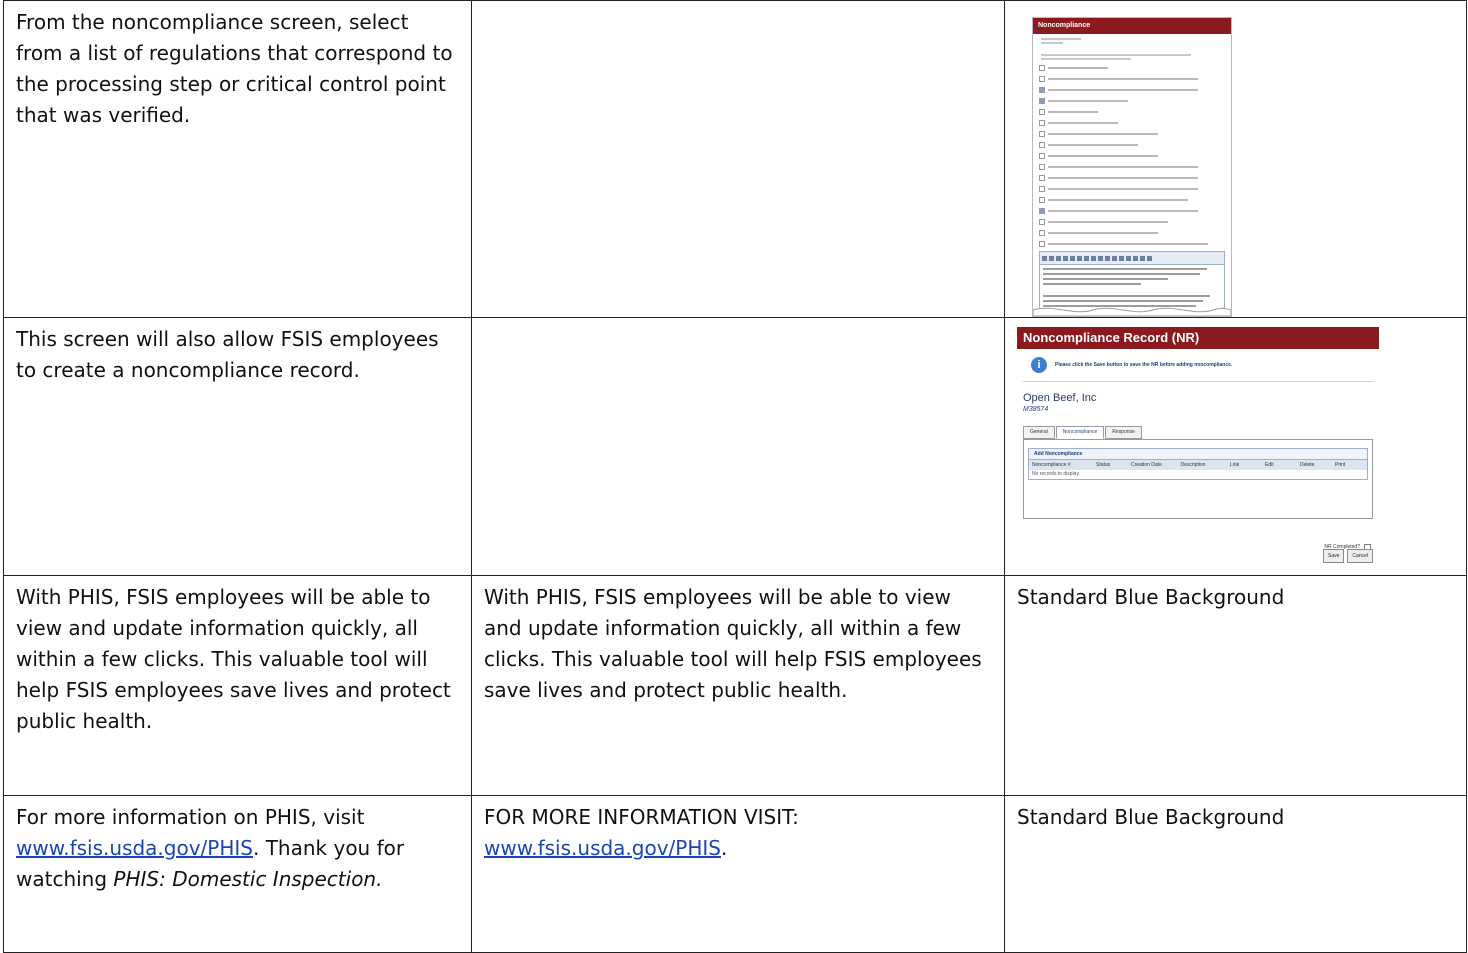  I want to click on editor-toolbar, so click(1132, 258).